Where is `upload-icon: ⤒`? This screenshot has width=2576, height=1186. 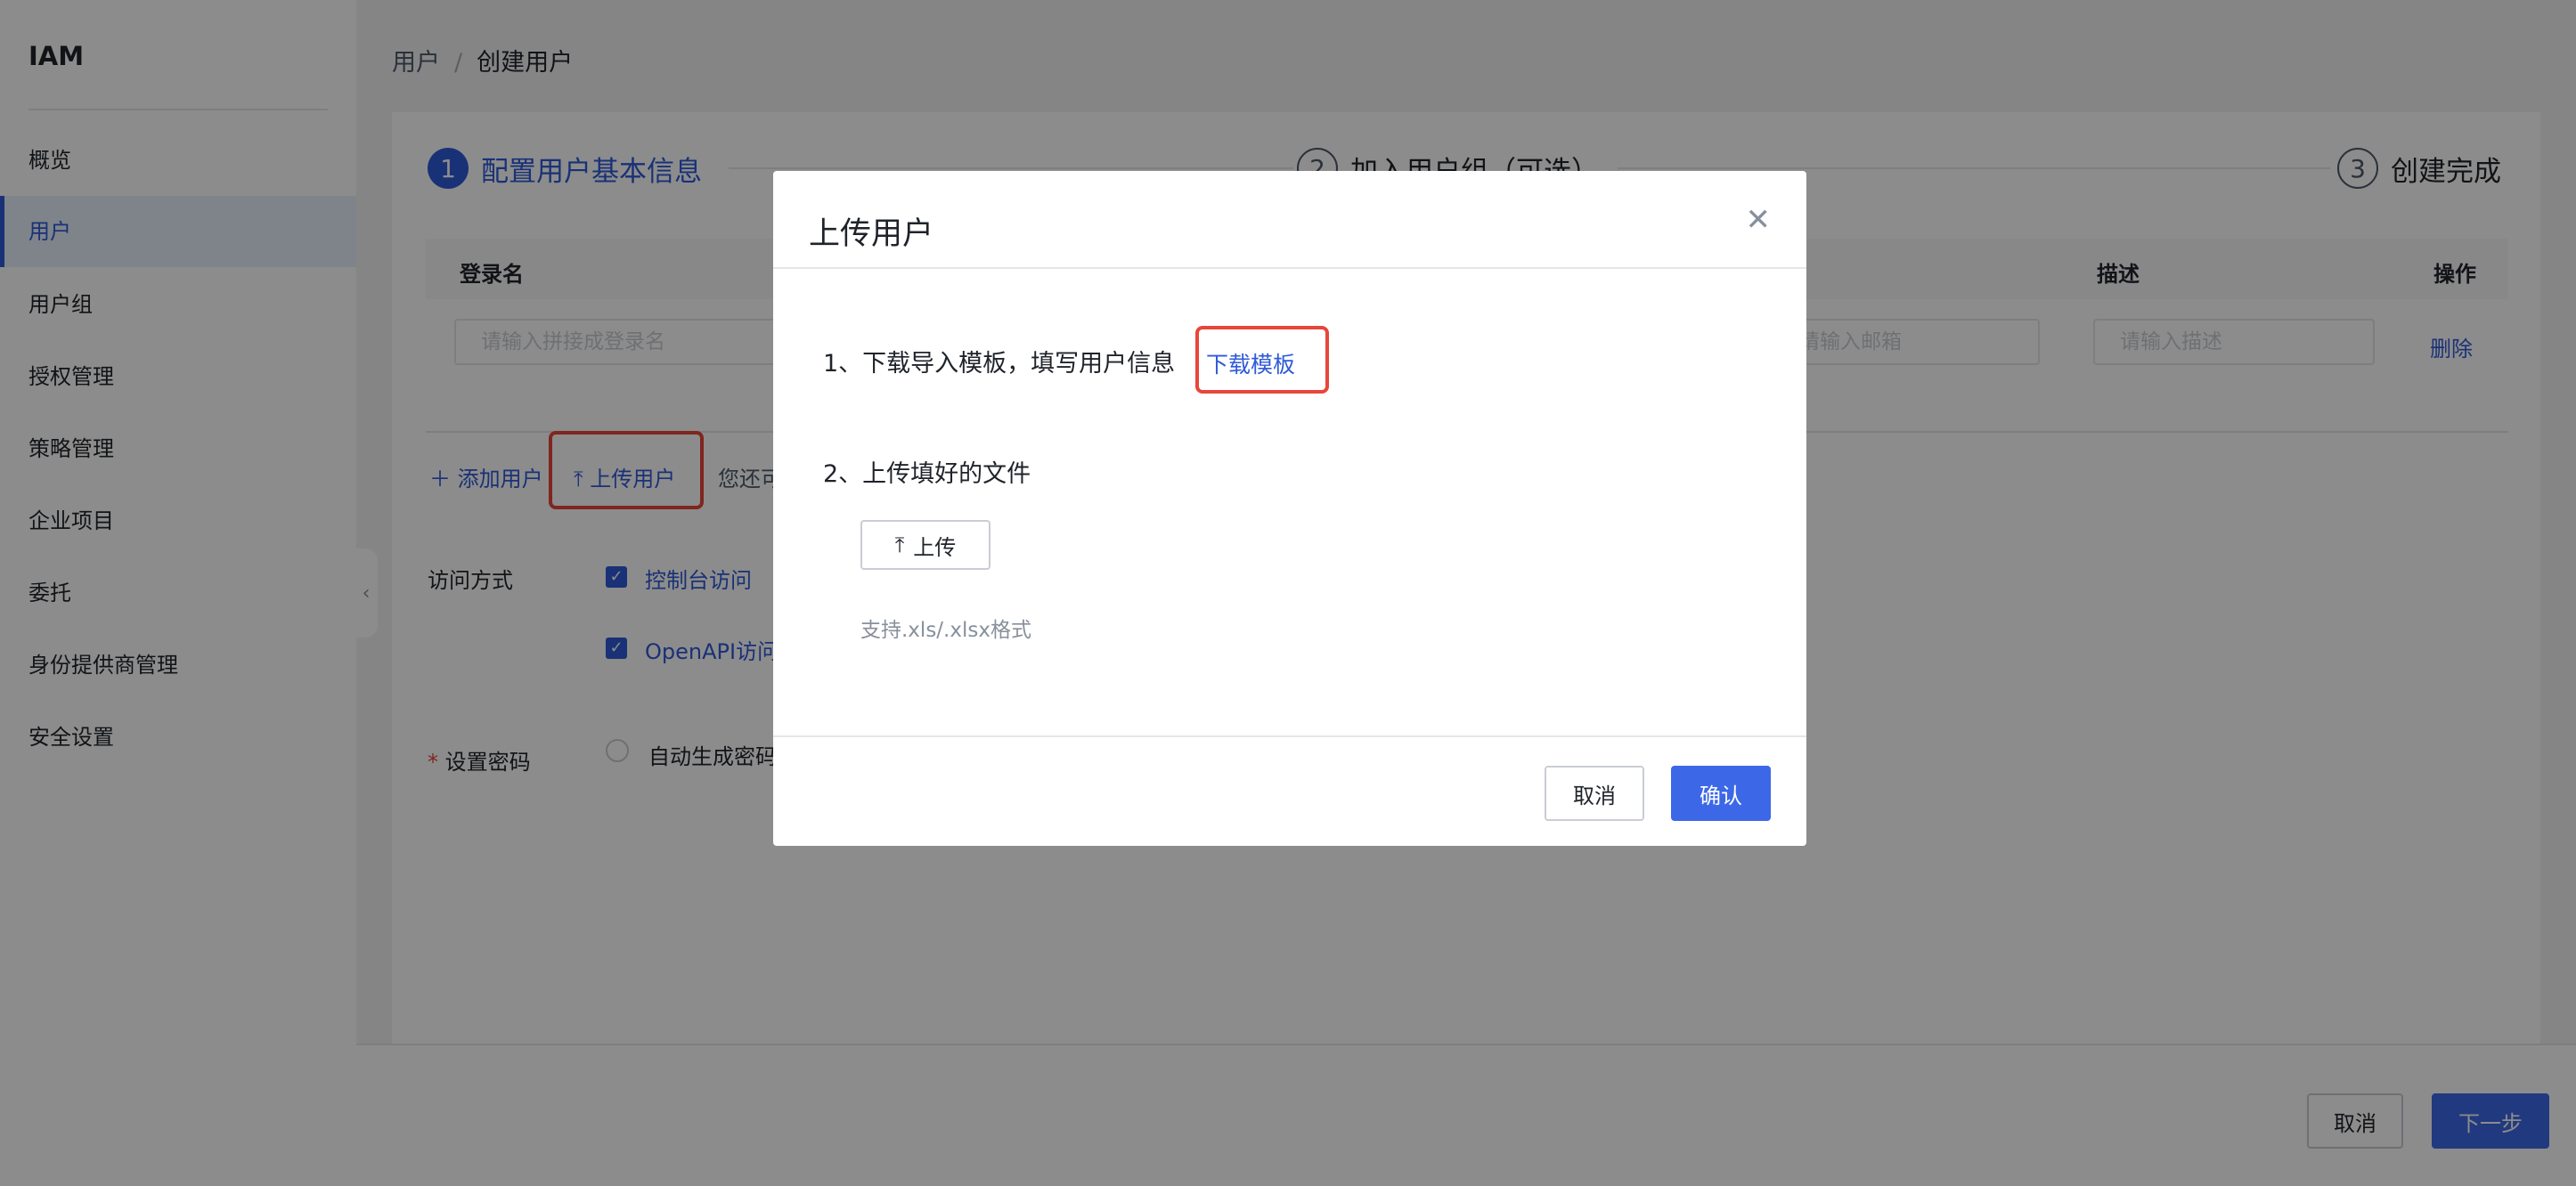 upload-icon: ⤒ is located at coordinates (900, 544).